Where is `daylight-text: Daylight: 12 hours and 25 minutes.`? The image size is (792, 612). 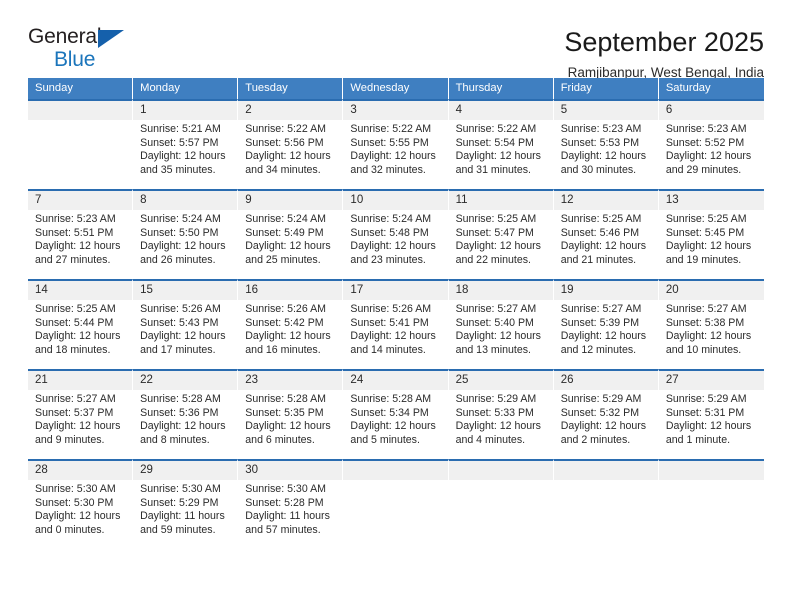
daylight-text: Daylight: 12 hours and 25 minutes. is located at coordinates (288, 253).